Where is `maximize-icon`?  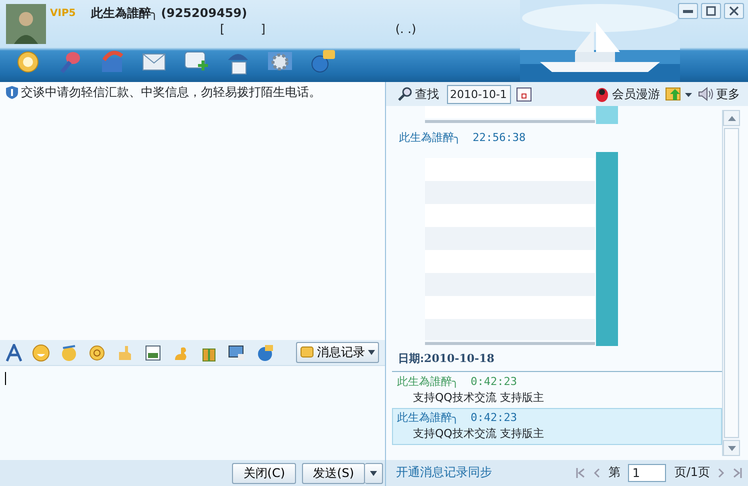
maximize-icon is located at coordinates (711, 11).